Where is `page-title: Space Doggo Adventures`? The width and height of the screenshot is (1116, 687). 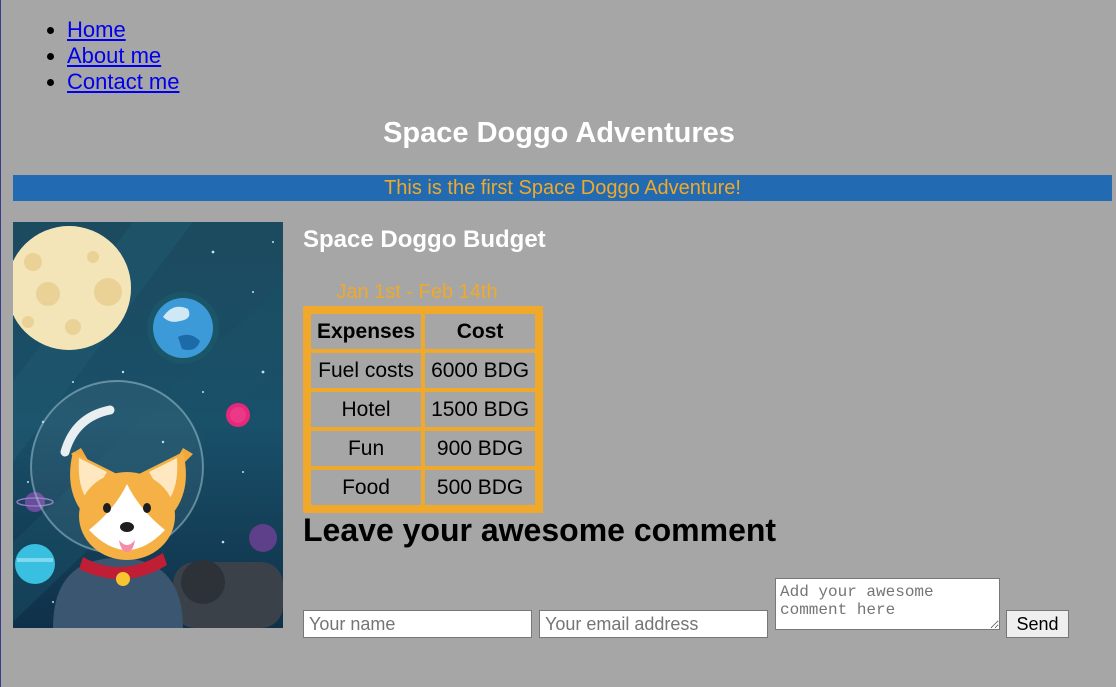 page-title: Space Doggo Adventures is located at coordinates (559, 133).